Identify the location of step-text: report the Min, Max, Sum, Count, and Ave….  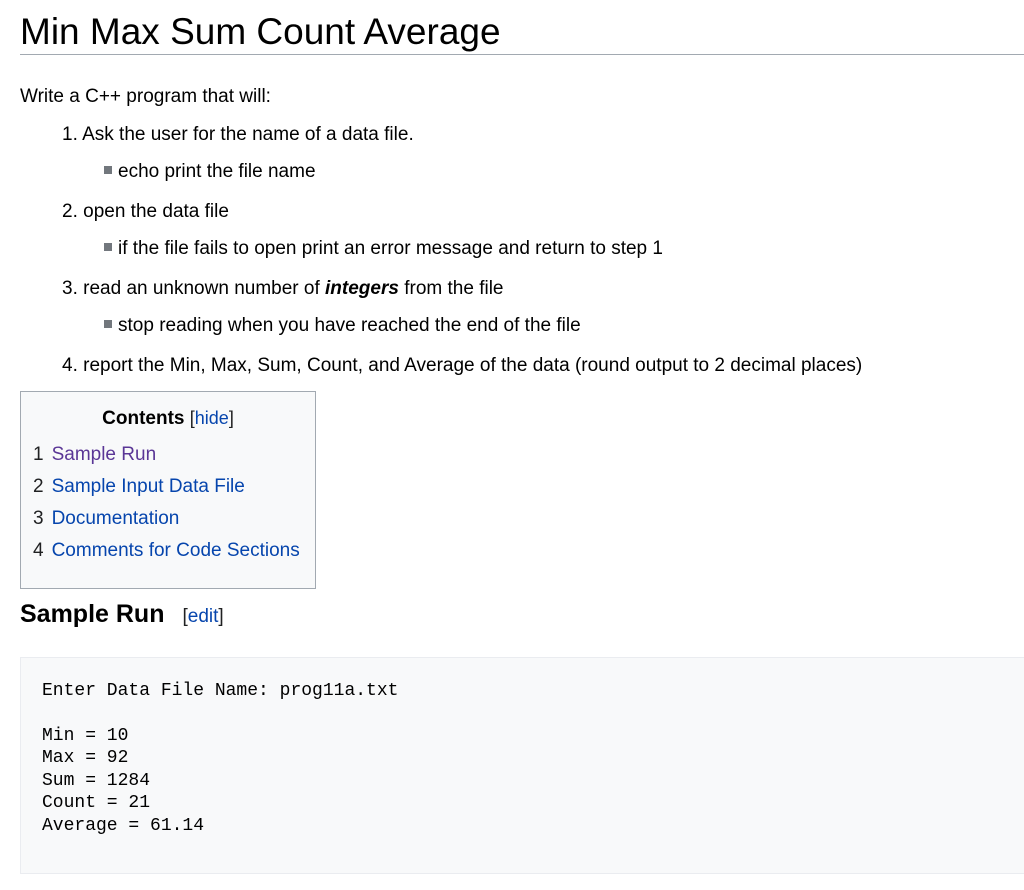
(473, 365).